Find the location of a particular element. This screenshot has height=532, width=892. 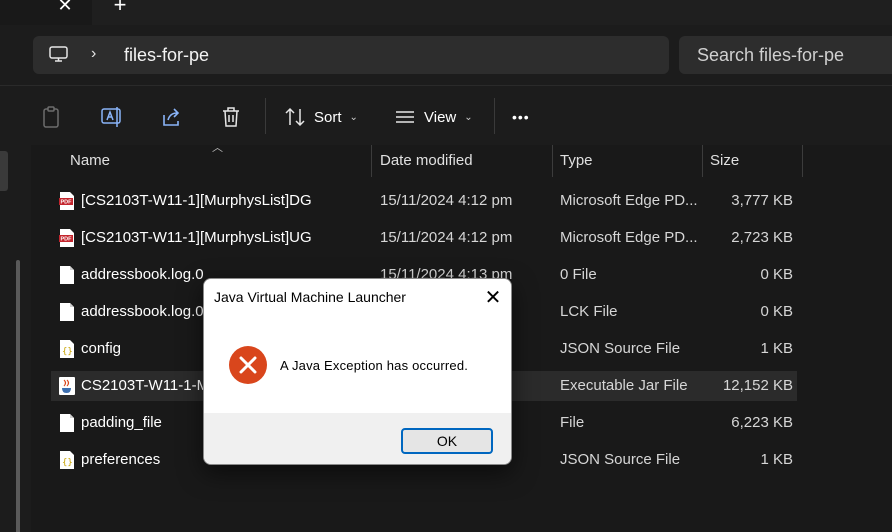

nav-scrollbar is located at coordinates (18, 396).